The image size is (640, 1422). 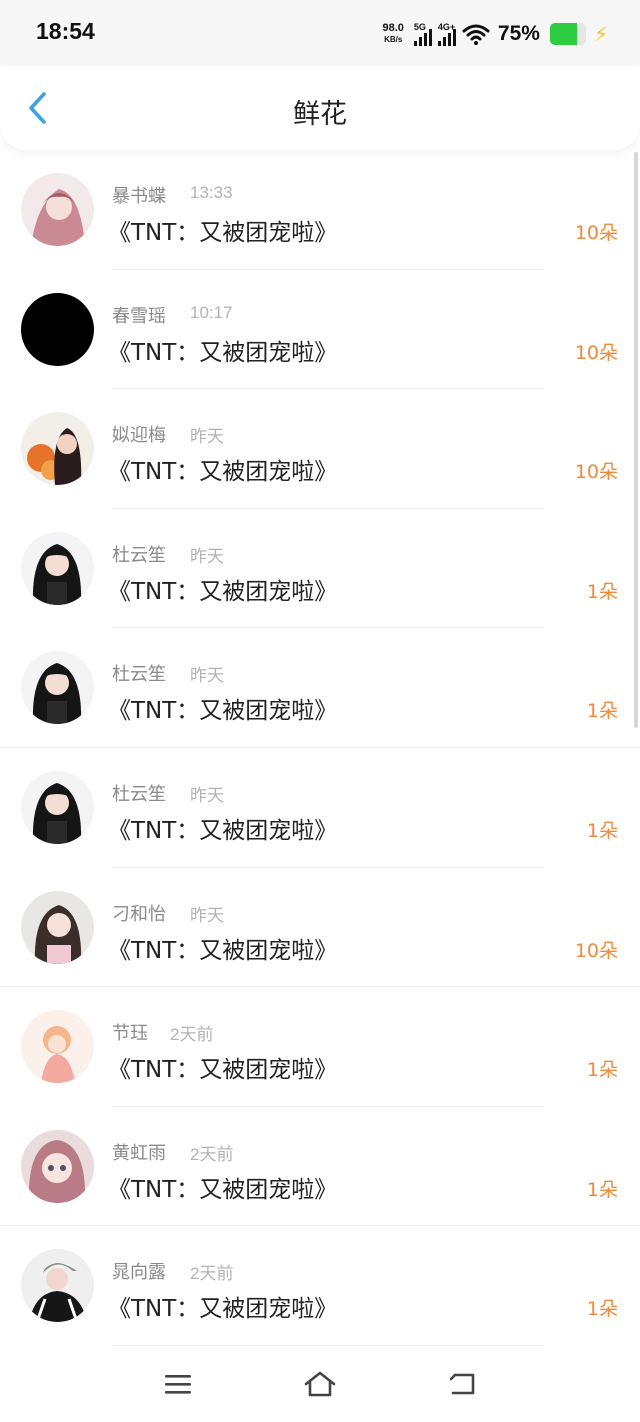 What do you see at coordinates (495, 34) in the screenshot?
I see `status-indicators: 98.0 KB/s 5G 4G+ 75% ⚡` at bounding box center [495, 34].